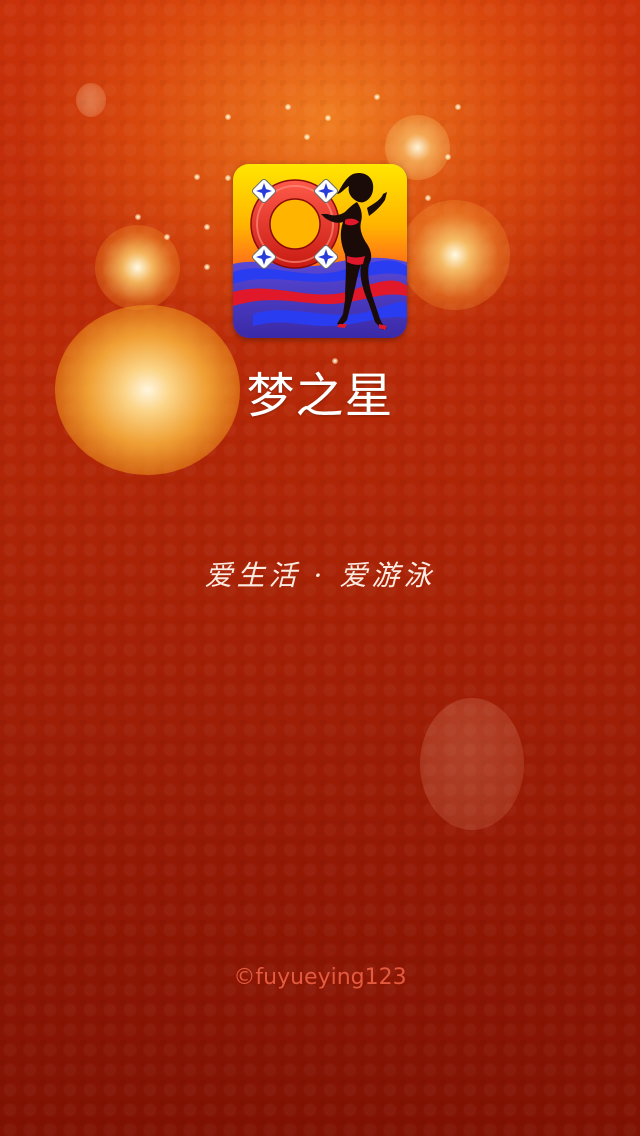  I want to click on app-icon, so click(320, 251).